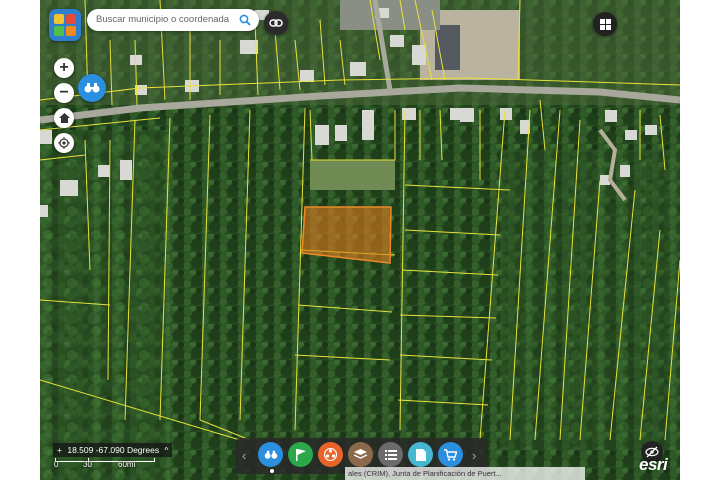 This screenshot has width=720, height=480. What do you see at coordinates (244, 455) in the screenshot?
I see `chevron-left-icon: ‹` at bounding box center [244, 455].